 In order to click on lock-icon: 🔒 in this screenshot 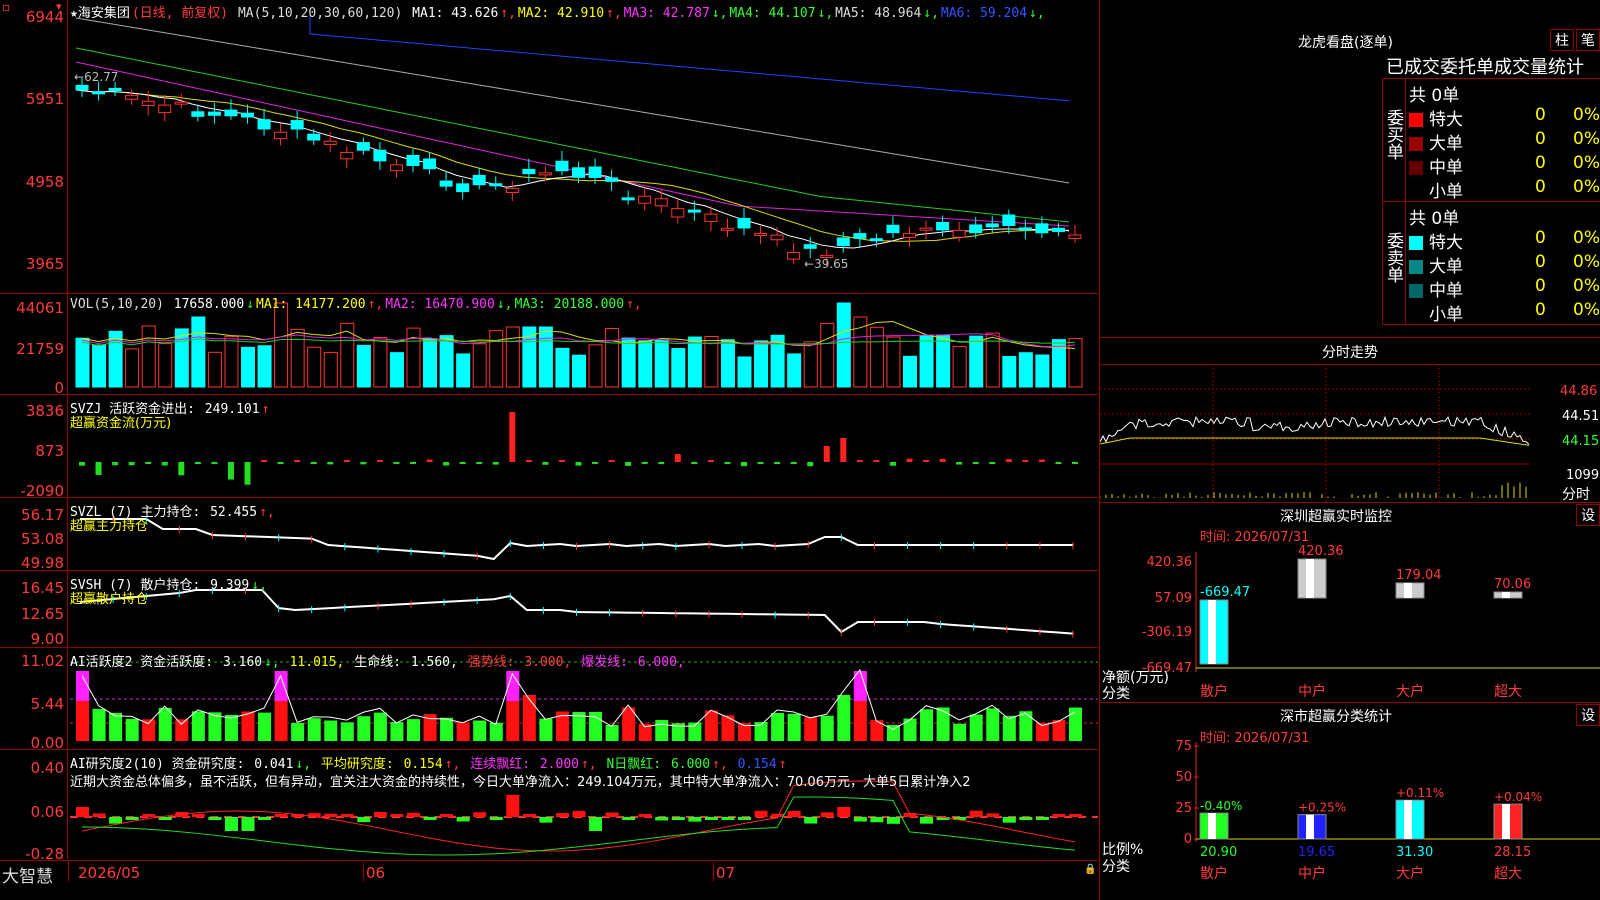, I will do `click(1090, 869)`.